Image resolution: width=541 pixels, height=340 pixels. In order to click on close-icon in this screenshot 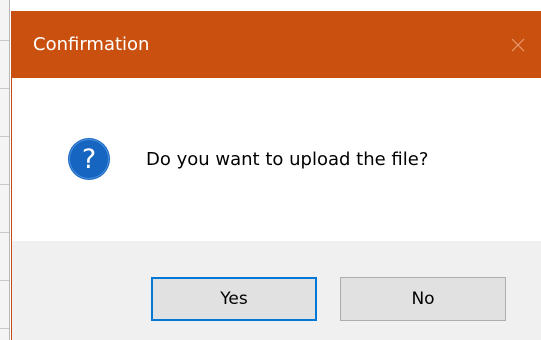, I will do `click(518, 44)`.